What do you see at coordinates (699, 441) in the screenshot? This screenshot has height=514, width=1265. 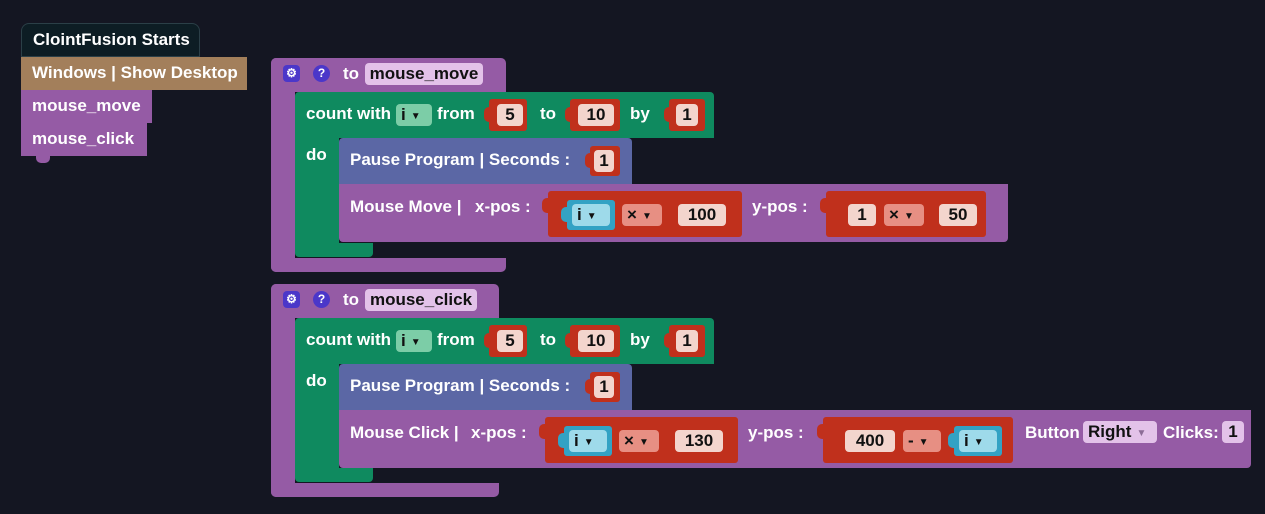 I see `x-number-field: 130` at bounding box center [699, 441].